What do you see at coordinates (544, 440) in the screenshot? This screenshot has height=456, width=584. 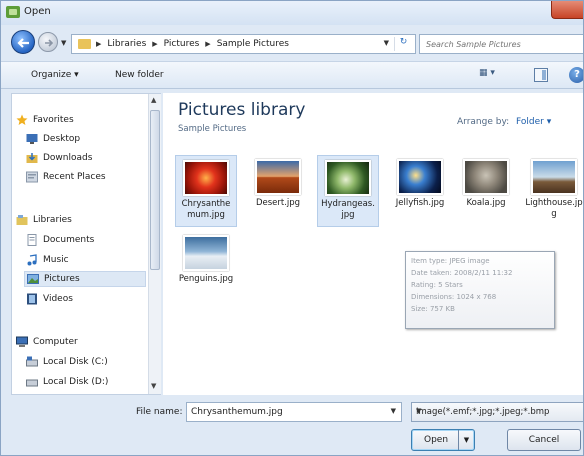 I see `cancel-button: Cancel` at bounding box center [544, 440].